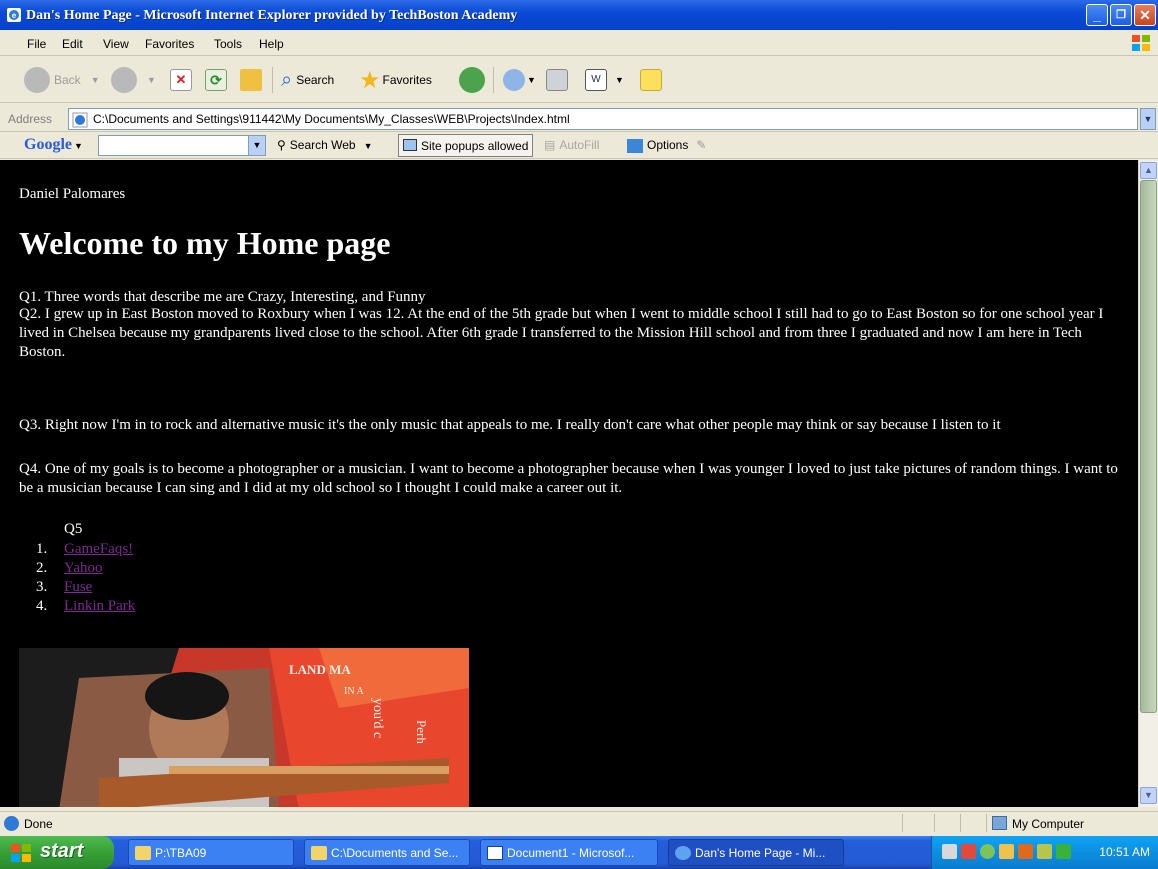 The width and height of the screenshot is (1158, 869). What do you see at coordinates (1148, 119) in the screenshot?
I see `address-dropdown-button: ▼` at bounding box center [1148, 119].